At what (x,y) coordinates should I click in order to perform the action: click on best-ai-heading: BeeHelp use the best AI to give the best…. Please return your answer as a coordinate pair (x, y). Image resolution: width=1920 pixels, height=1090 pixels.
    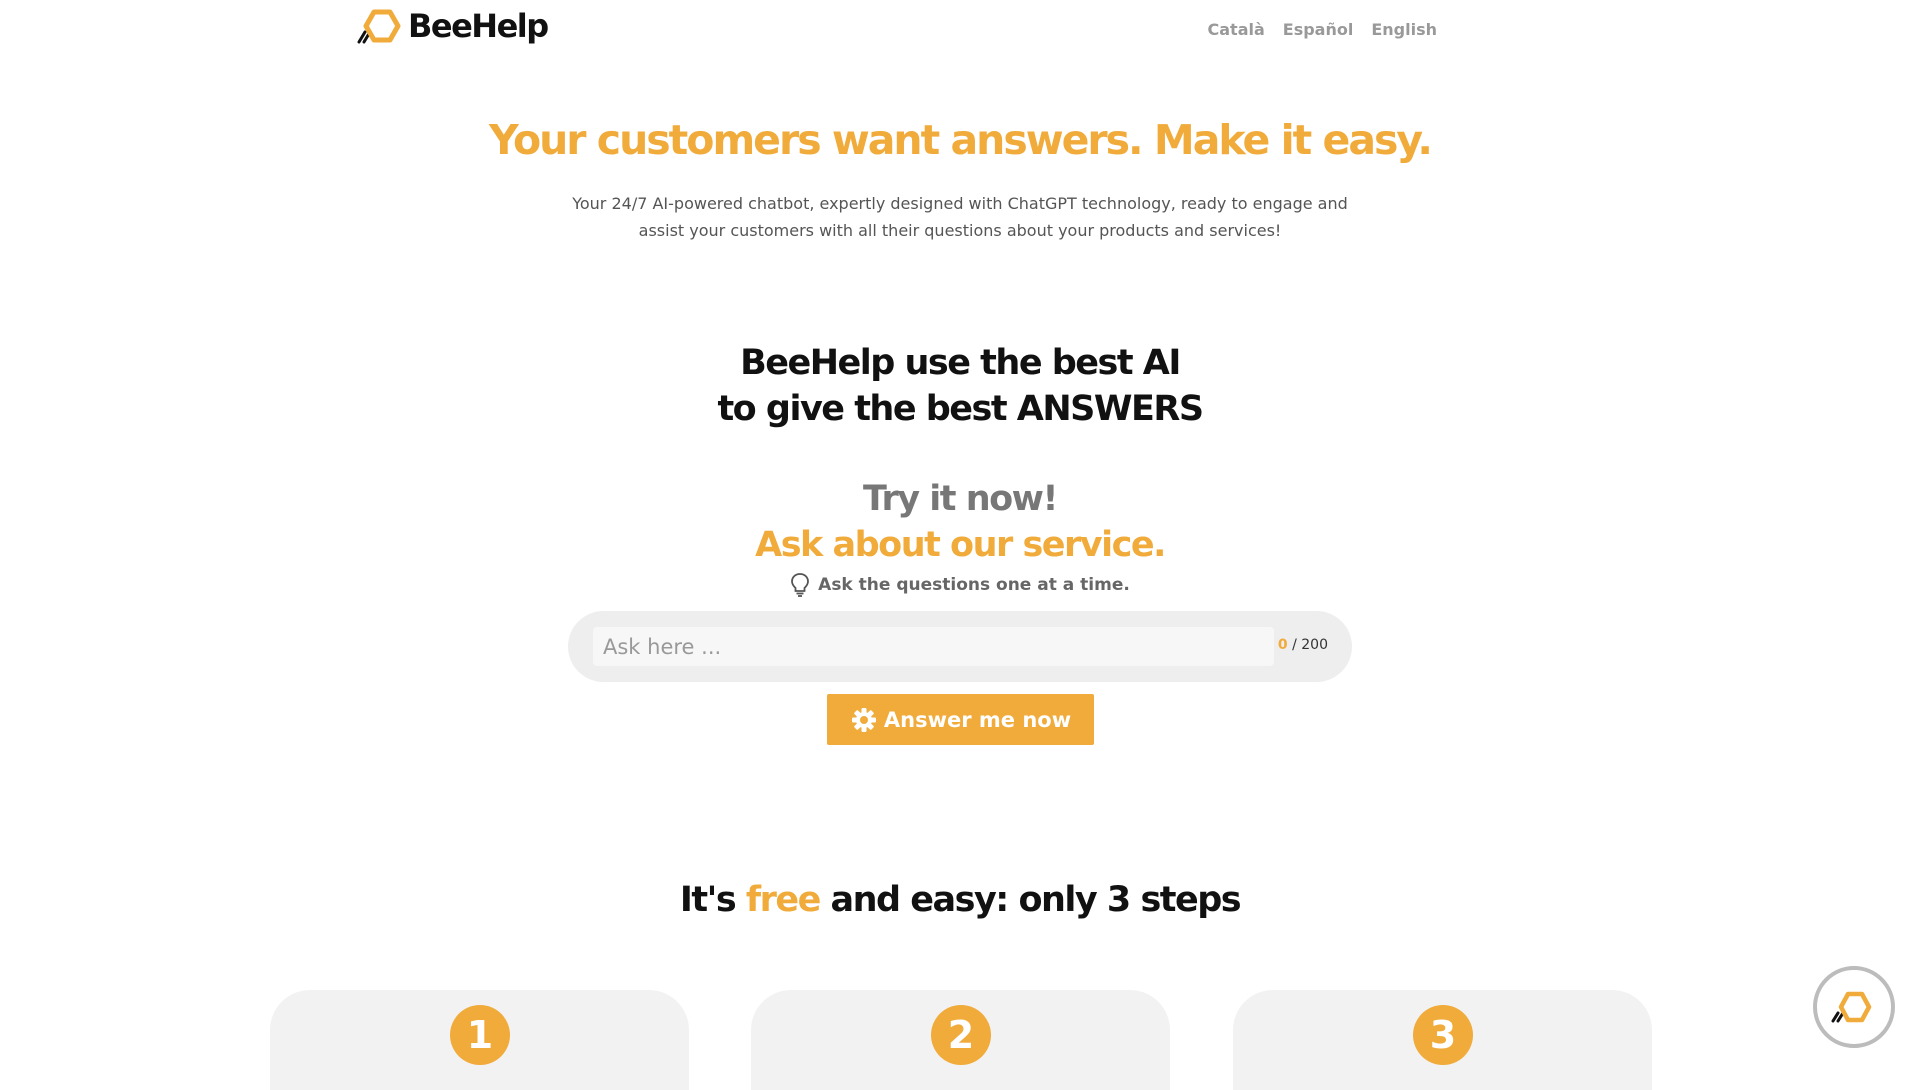
    Looking at the image, I should click on (960, 386).